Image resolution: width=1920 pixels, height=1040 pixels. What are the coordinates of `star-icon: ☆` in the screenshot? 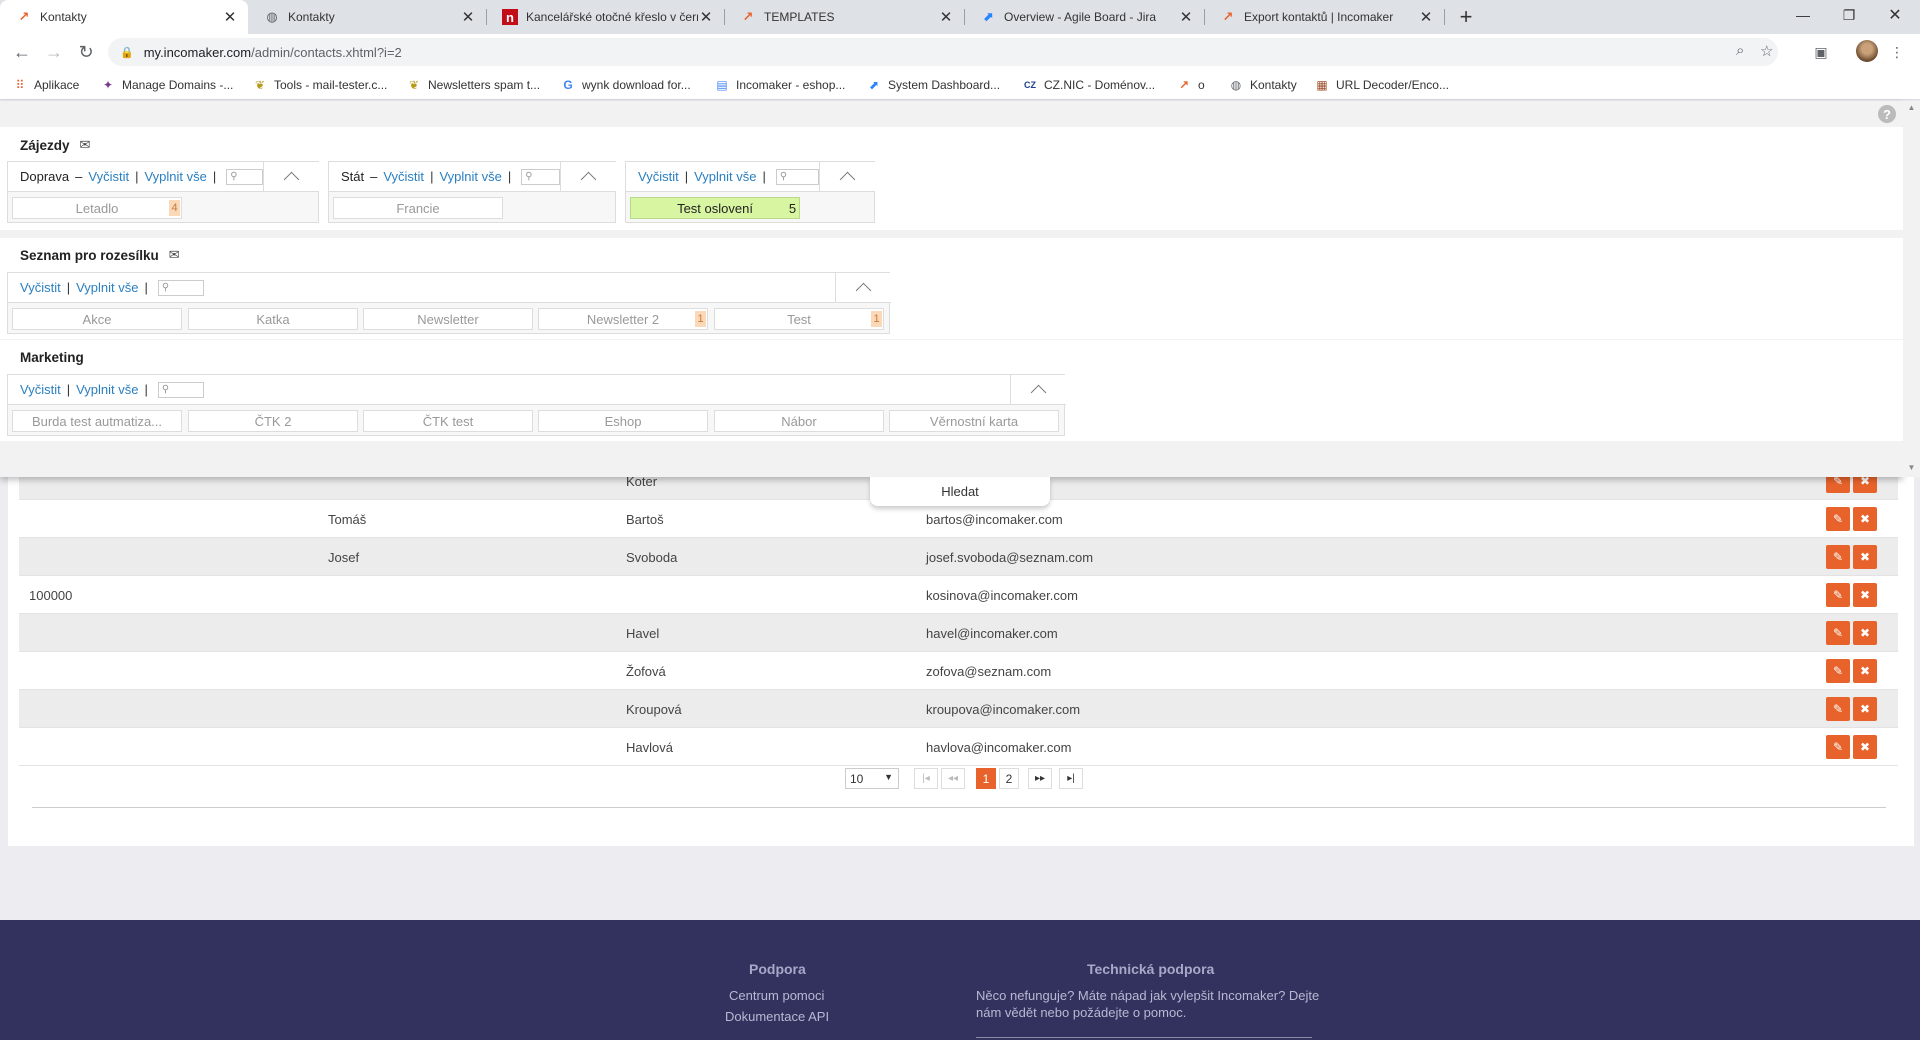 It's located at (1766, 51).